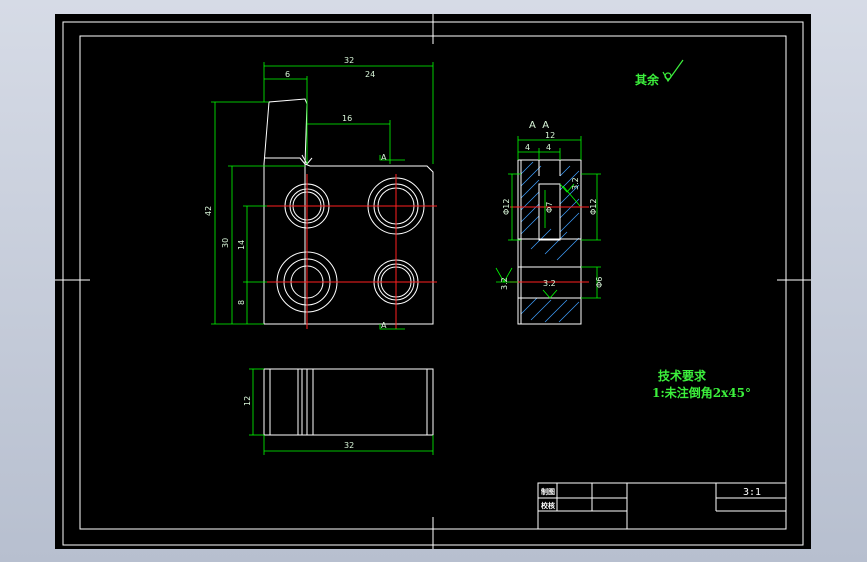  Describe the element at coordinates (384, 325) in the screenshot. I see `cut-mark-bottom: A` at that location.